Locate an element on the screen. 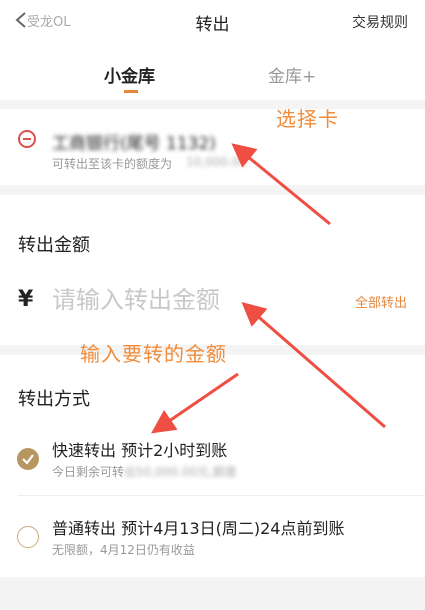 This screenshot has height=610, width=425. amount-input is located at coordinates (192, 300).